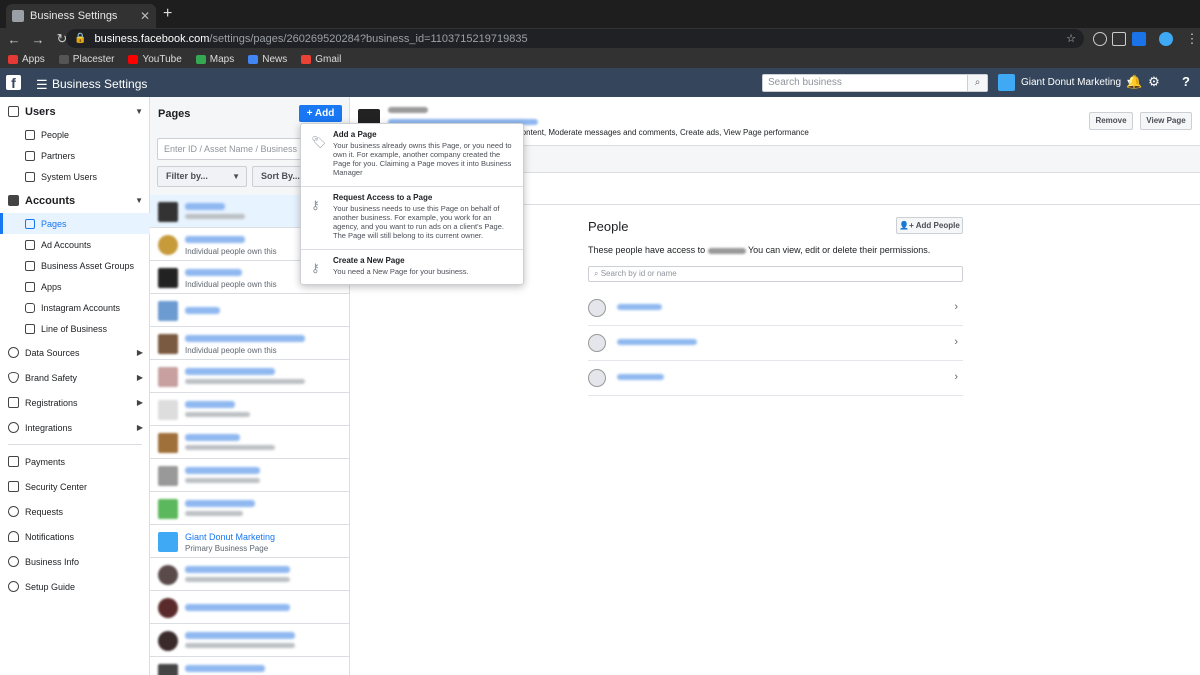  Describe the element at coordinates (75, 134) in the screenshot. I see `nav-people: People` at that location.